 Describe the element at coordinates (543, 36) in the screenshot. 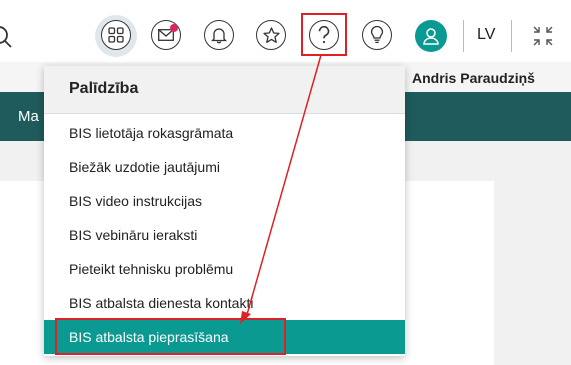

I see `collapse-icon` at that location.